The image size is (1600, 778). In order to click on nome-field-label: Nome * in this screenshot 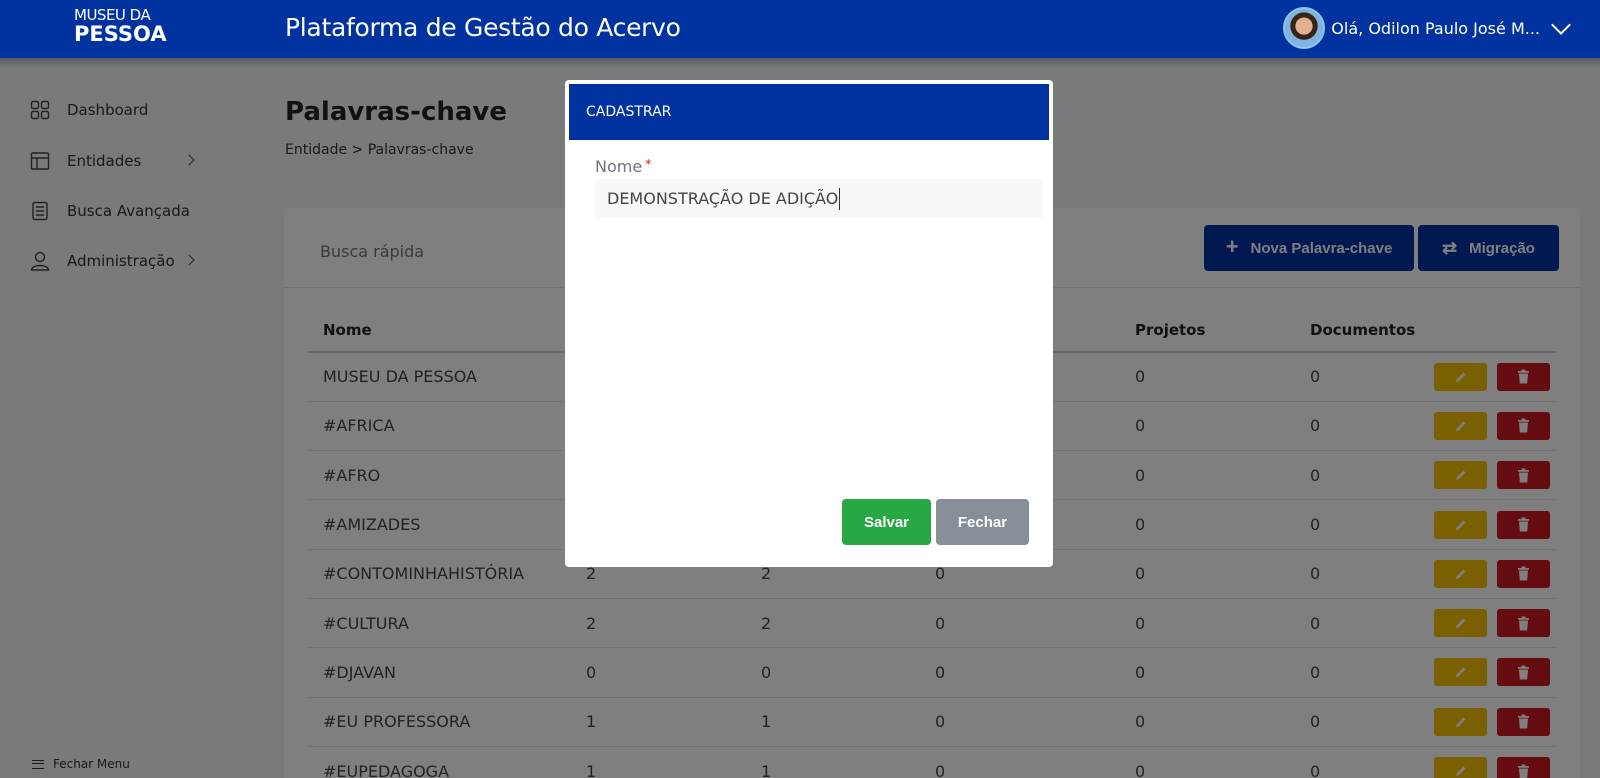, I will do `click(623, 166)`.